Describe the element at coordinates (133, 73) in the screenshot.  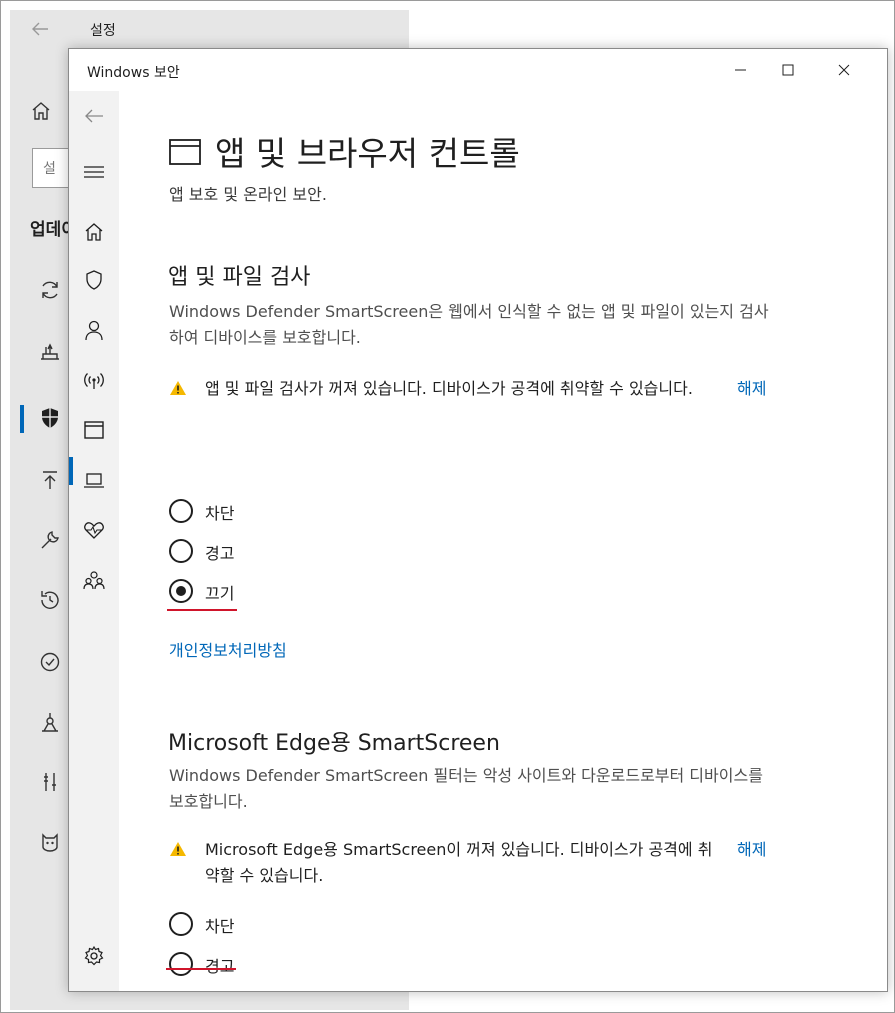
I see `window-title: Windows 보안` at that location.